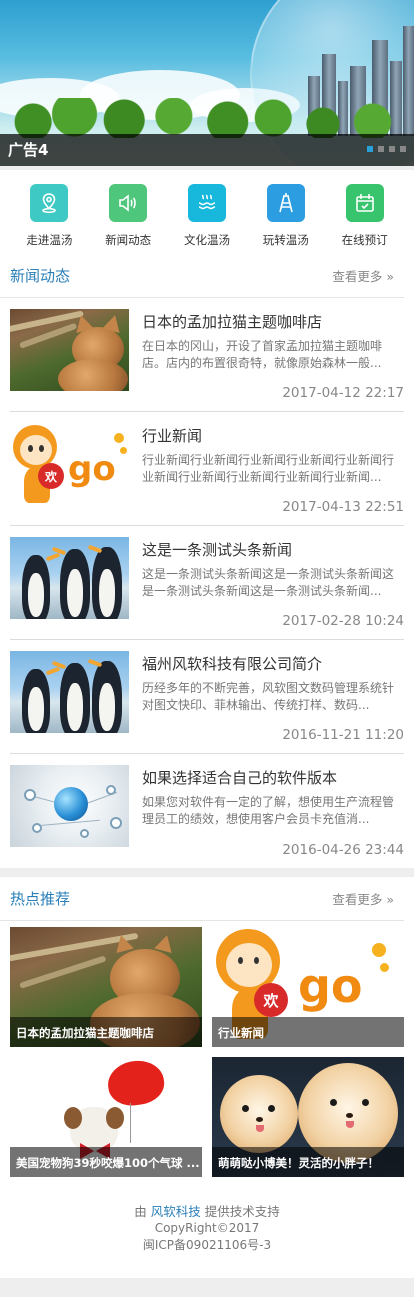 The width and height of the screenshot is (414, 1297). I want to click on hot-card: 萌萌哒小博美！灵活的小胖子！, so click(308, 1117).